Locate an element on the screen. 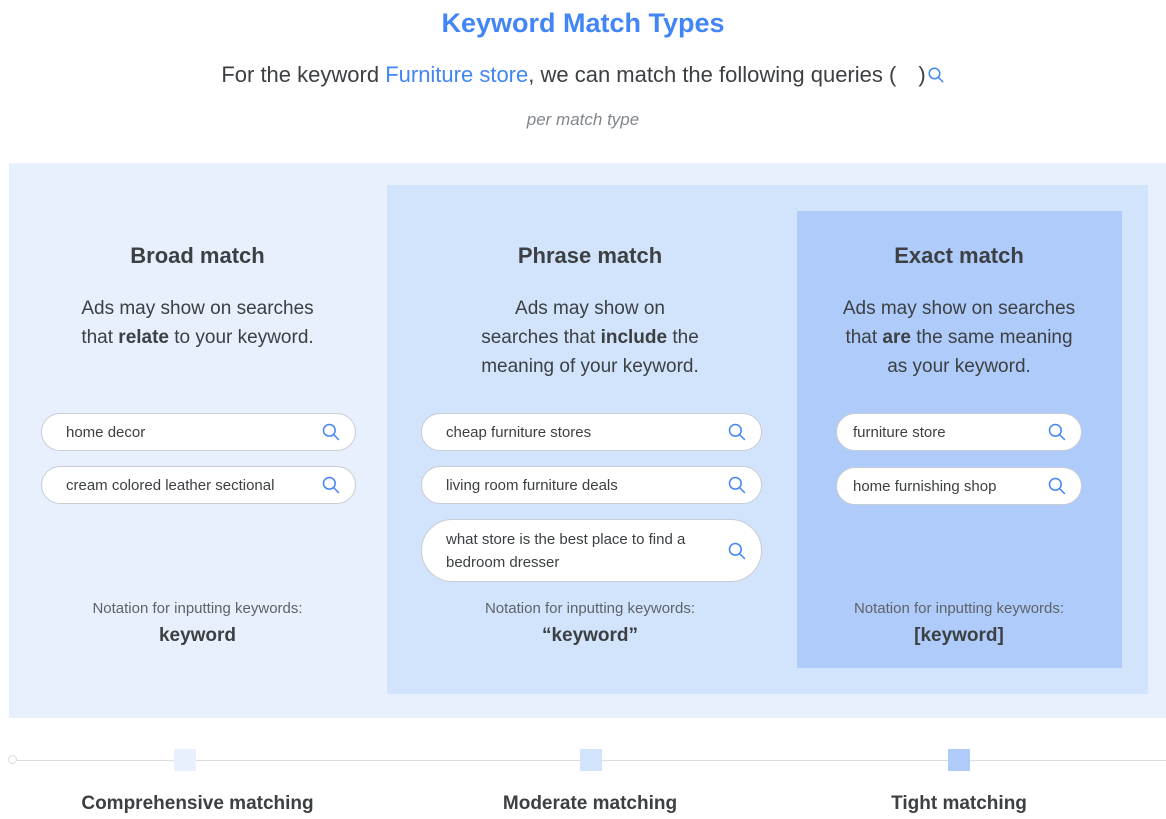  query-pill: cream colored leather sectional is located at coordinates (198, 485).